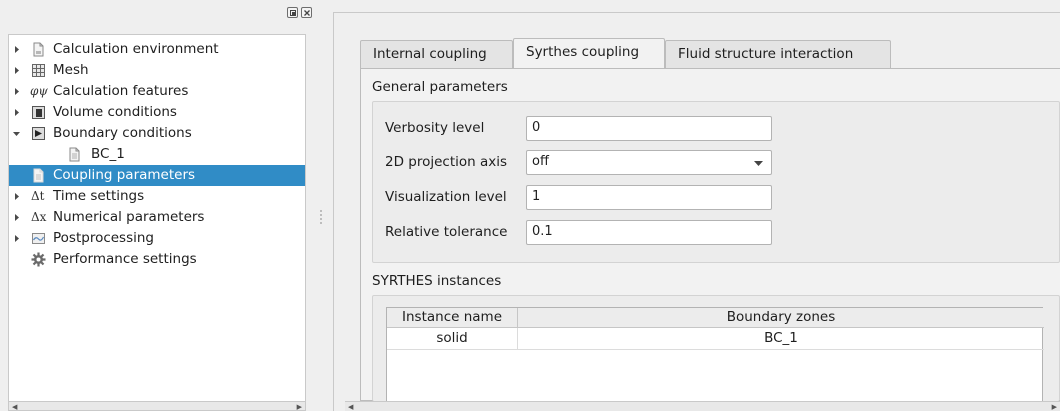 The image size is (1060, 411). Describe the element at coordinates (157, 406) in the screenshot. I see `tree-horizontal-scrollbar: ◀ ▶` at that location.